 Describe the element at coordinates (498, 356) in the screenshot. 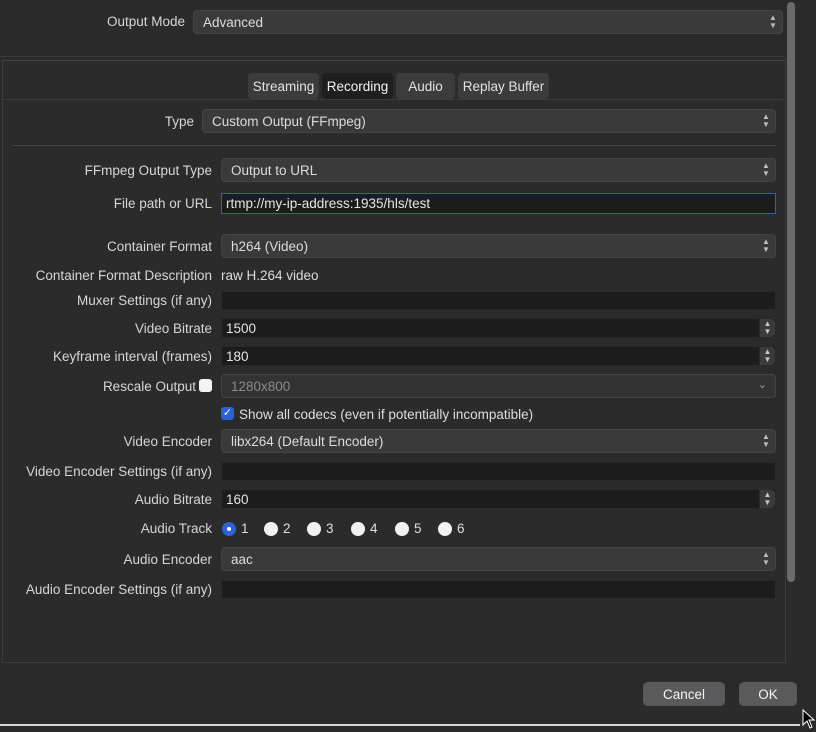

I see `keyframe-interval-input: 180 ▲ ▼` at that location.